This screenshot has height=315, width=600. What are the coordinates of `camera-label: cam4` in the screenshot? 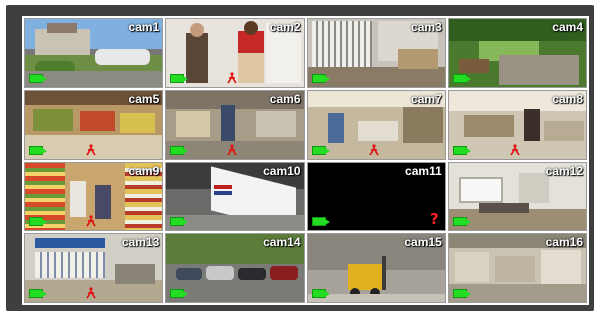 It's located at (567, 27).